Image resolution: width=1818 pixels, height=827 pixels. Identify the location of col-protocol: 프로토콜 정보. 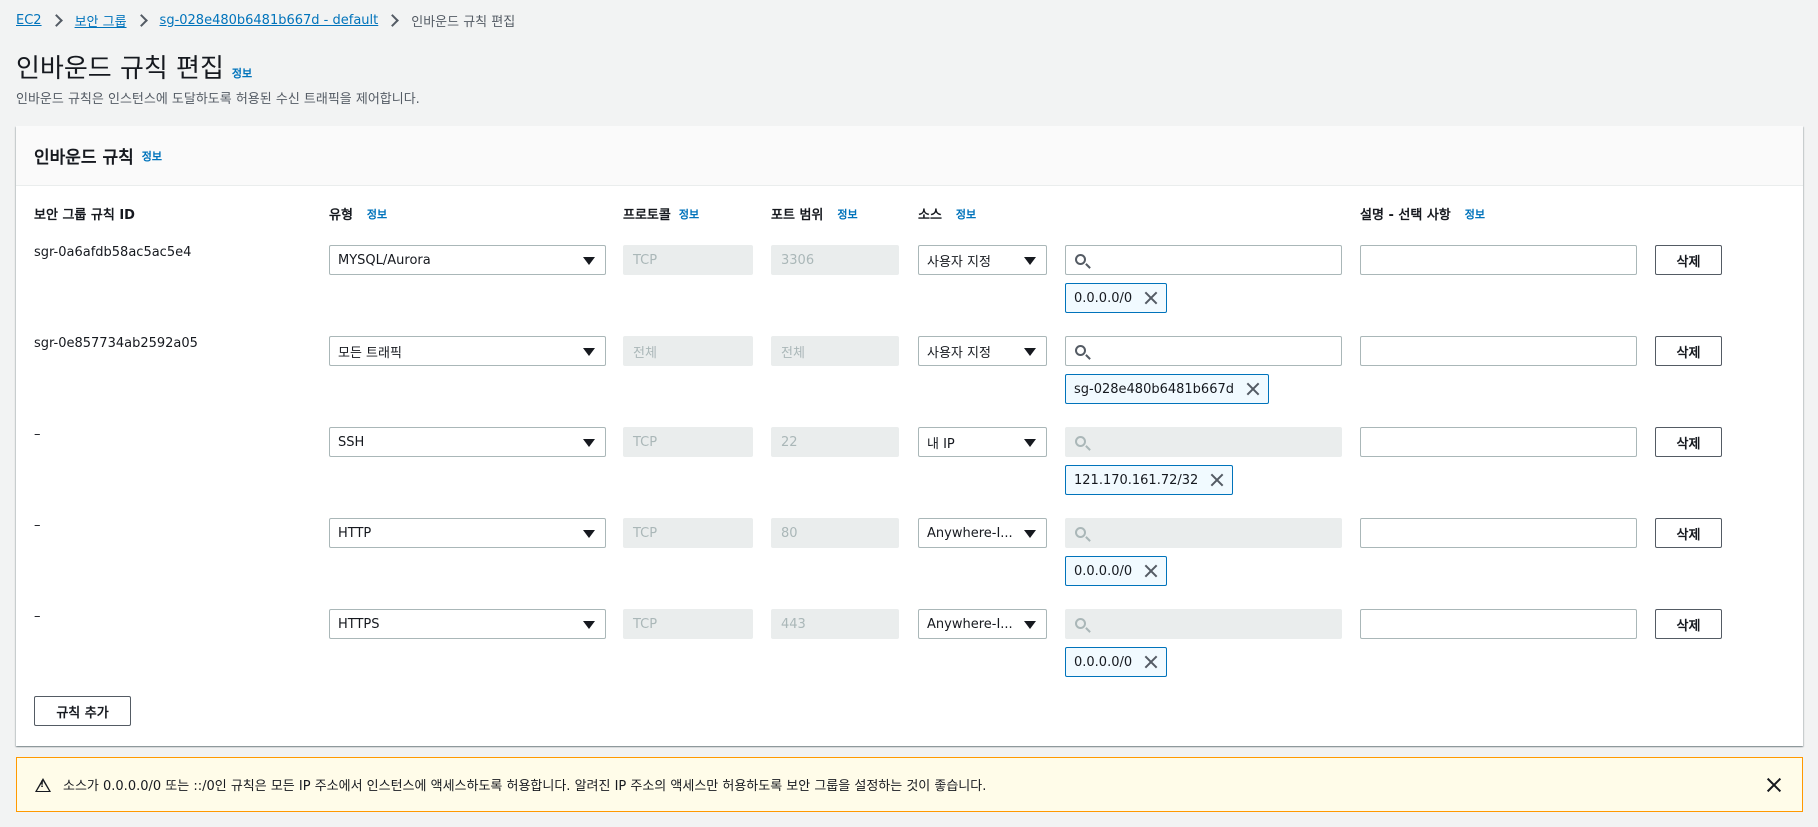
(661, 214).